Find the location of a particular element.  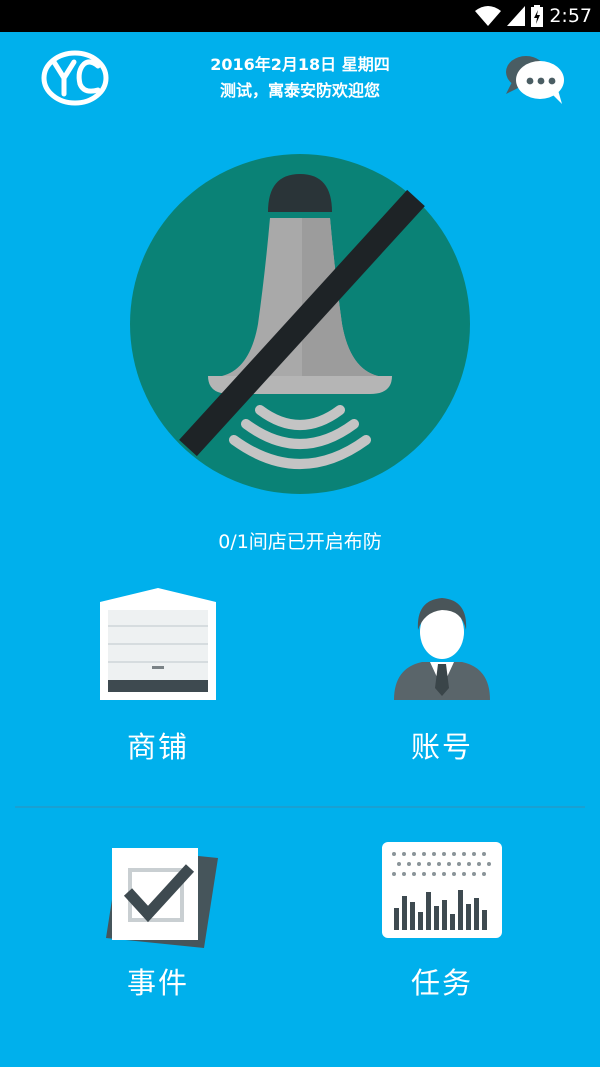

status-time: 2:57 is located at coordinates (570, 16).